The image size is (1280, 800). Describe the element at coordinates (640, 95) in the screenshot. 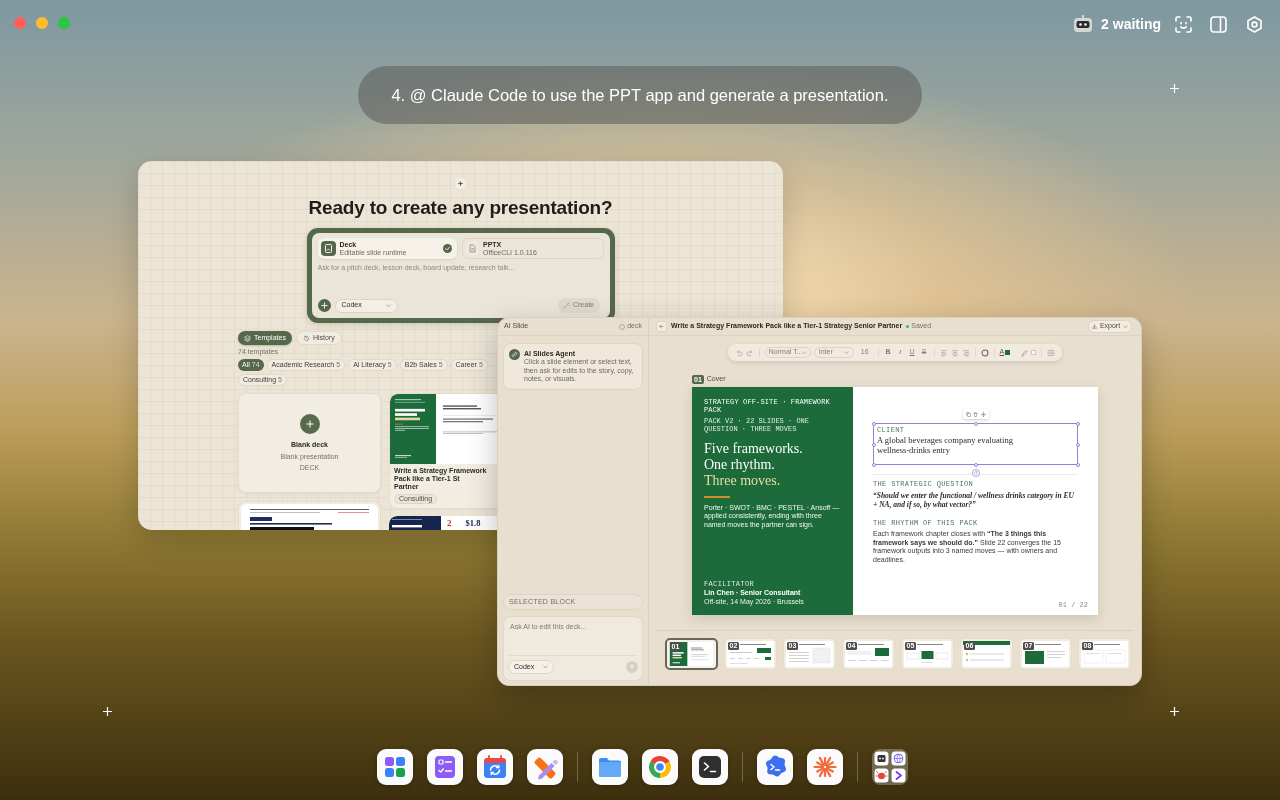

I see `instruction-banner: 4. @ Claude Code to use the PPT app and generate a presentation.` at that location.